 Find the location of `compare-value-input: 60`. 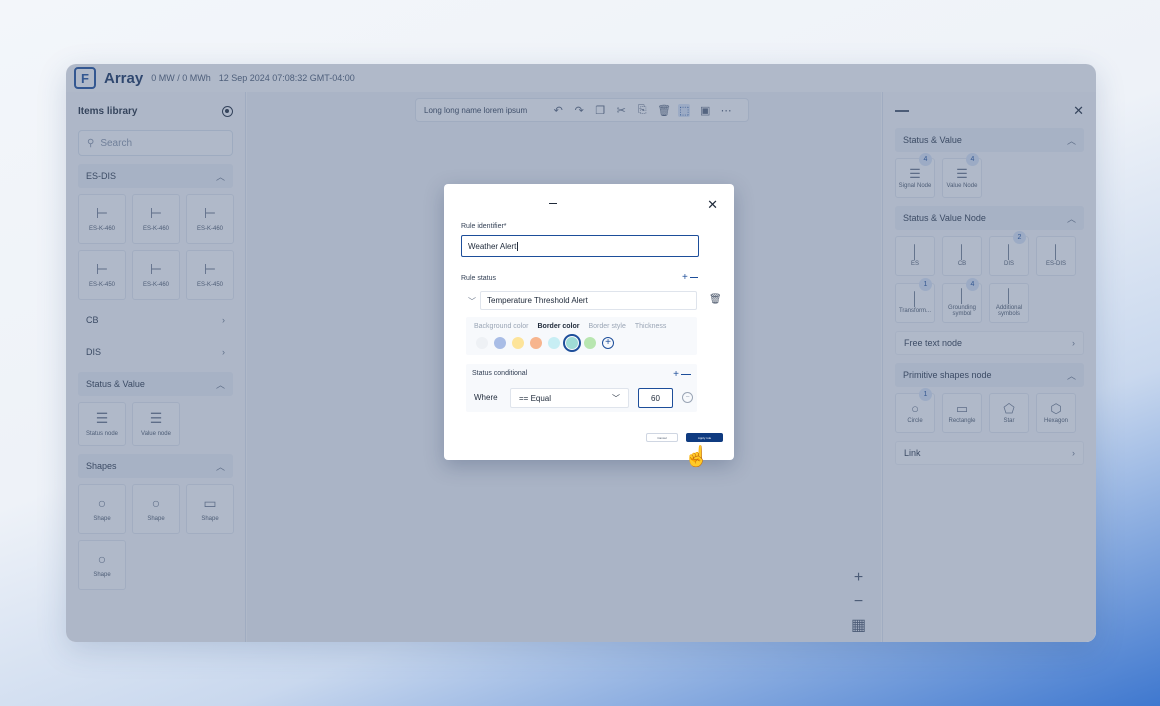

compare-value-input: 60 is located at coordinates (655, 398).